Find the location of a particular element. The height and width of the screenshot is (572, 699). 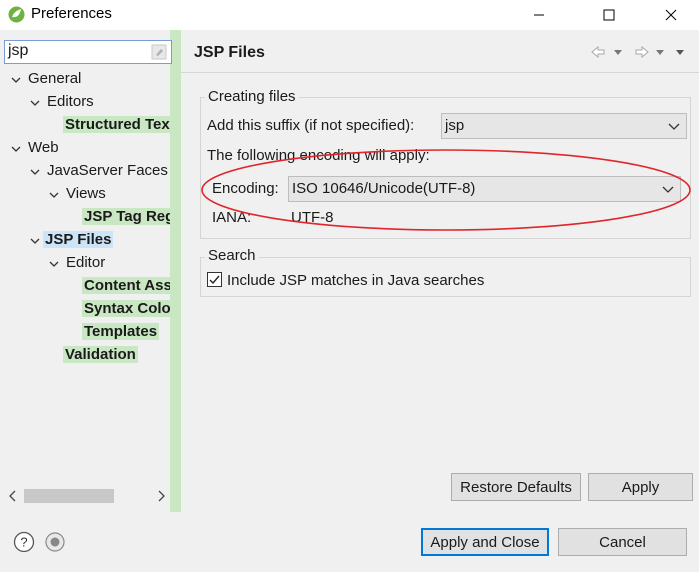

panel-divider is located at coordinates (175, 271).